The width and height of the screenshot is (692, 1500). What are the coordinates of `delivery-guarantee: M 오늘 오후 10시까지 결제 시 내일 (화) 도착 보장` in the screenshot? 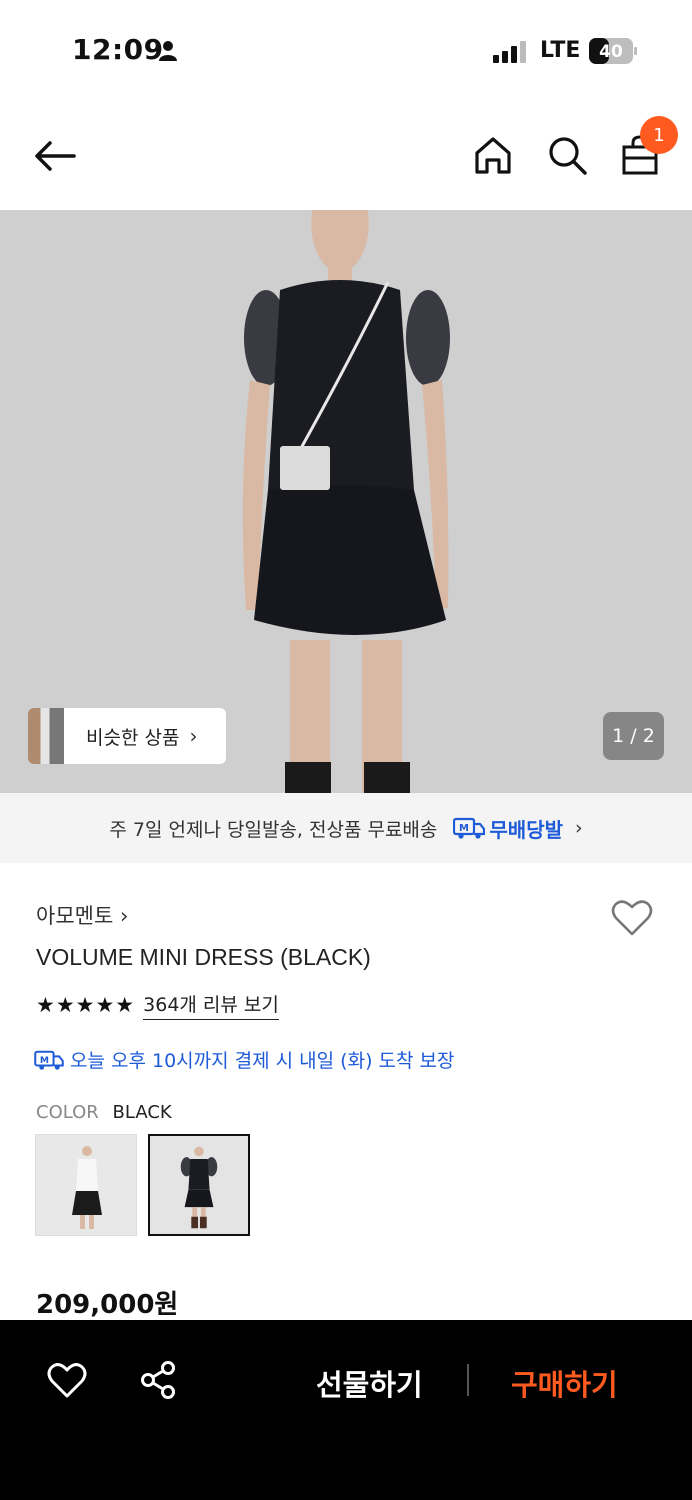 It's located at (244, 1059).